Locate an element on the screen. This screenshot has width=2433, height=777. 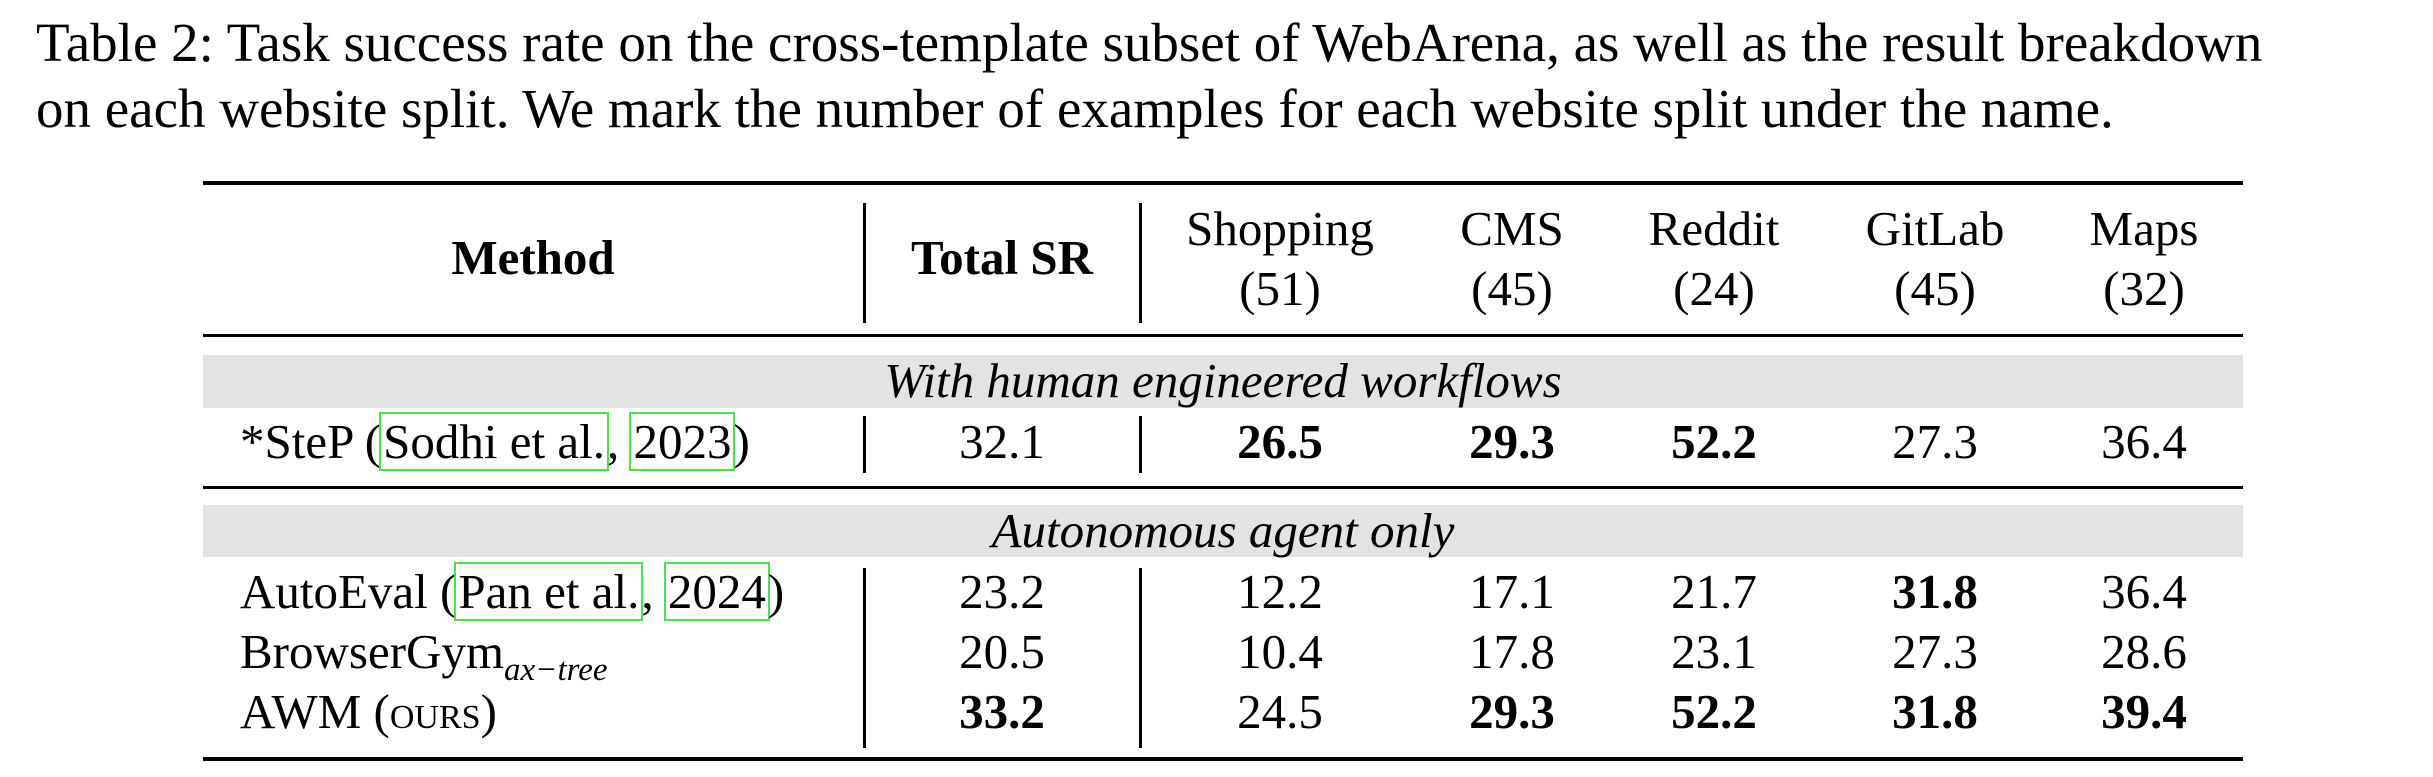
total-sr-value: 33.2 is located at coordinates (1002, 711).